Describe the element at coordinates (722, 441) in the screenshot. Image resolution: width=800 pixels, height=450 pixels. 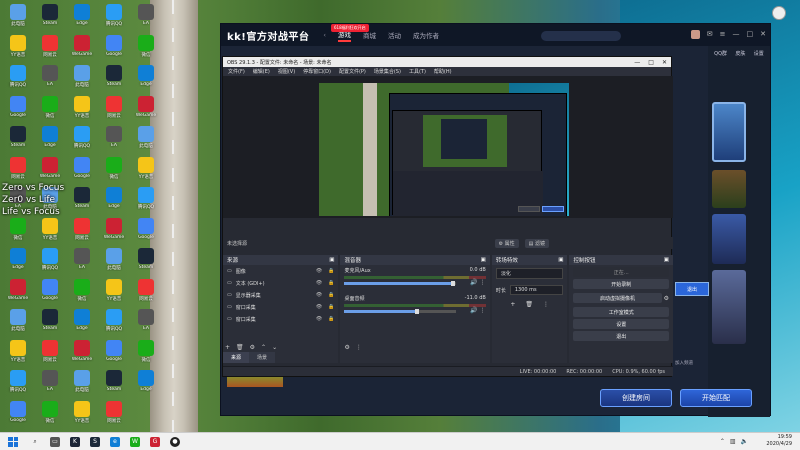
I see `chevron-up-icon: ⌃` at that location.